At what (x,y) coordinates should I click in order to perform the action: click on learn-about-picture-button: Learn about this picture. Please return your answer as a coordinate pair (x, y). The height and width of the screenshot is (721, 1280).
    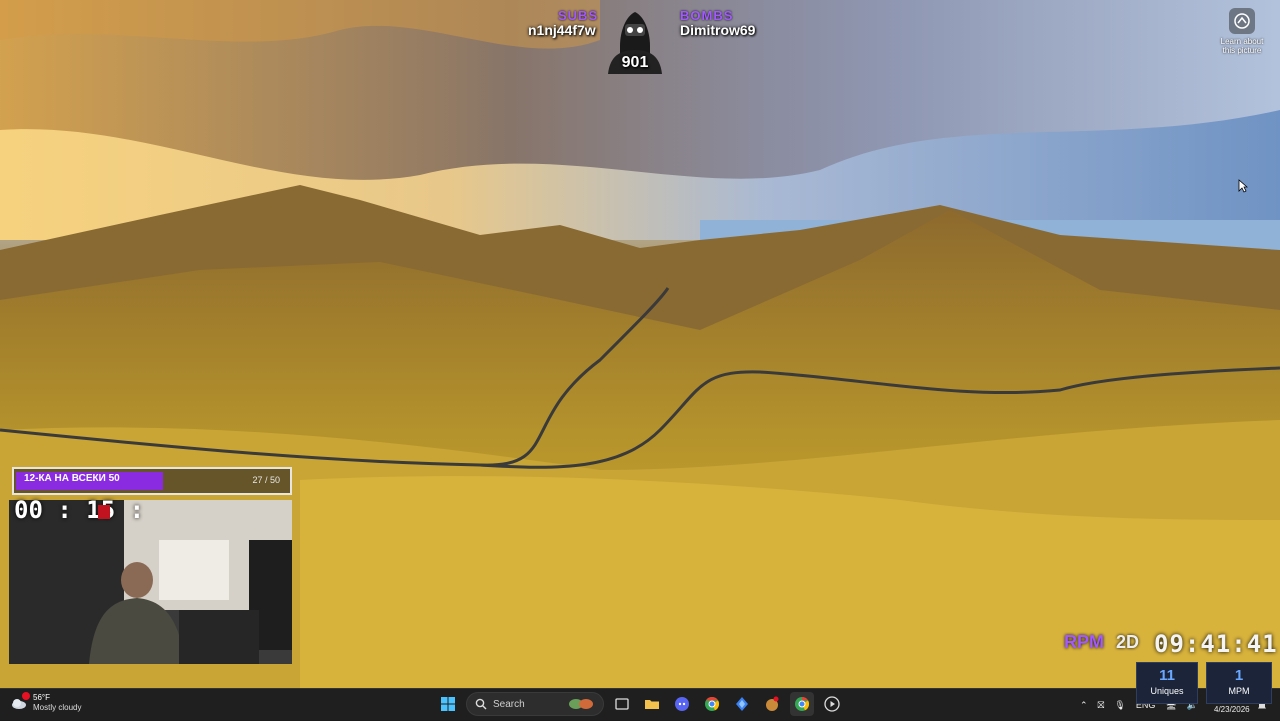
    Looking at the image, I should click on (1242, 31).